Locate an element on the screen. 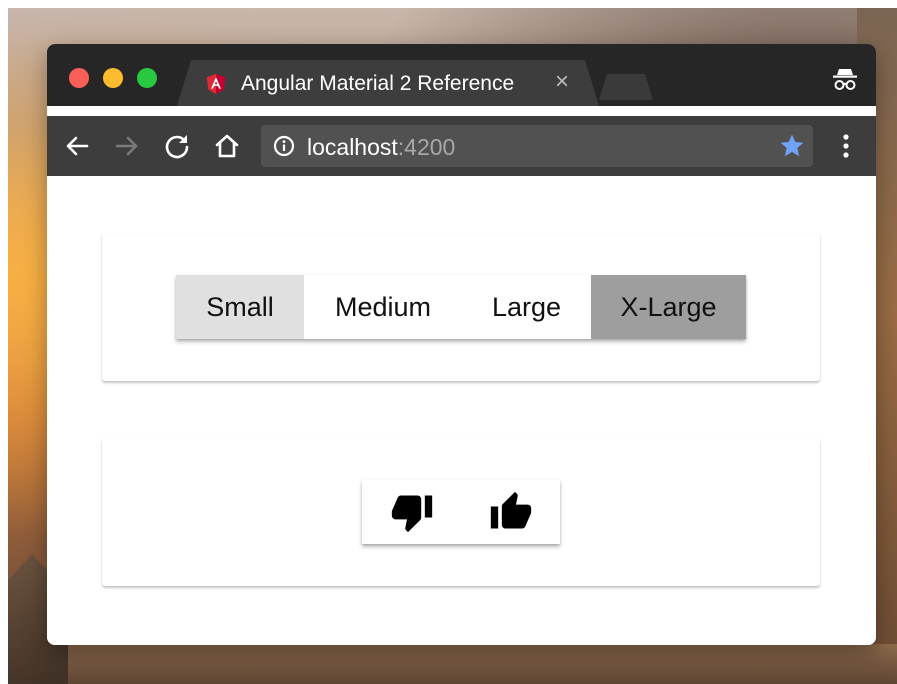 The image size is (897, 684). new-tab-button is located at coordinates (626, 87).